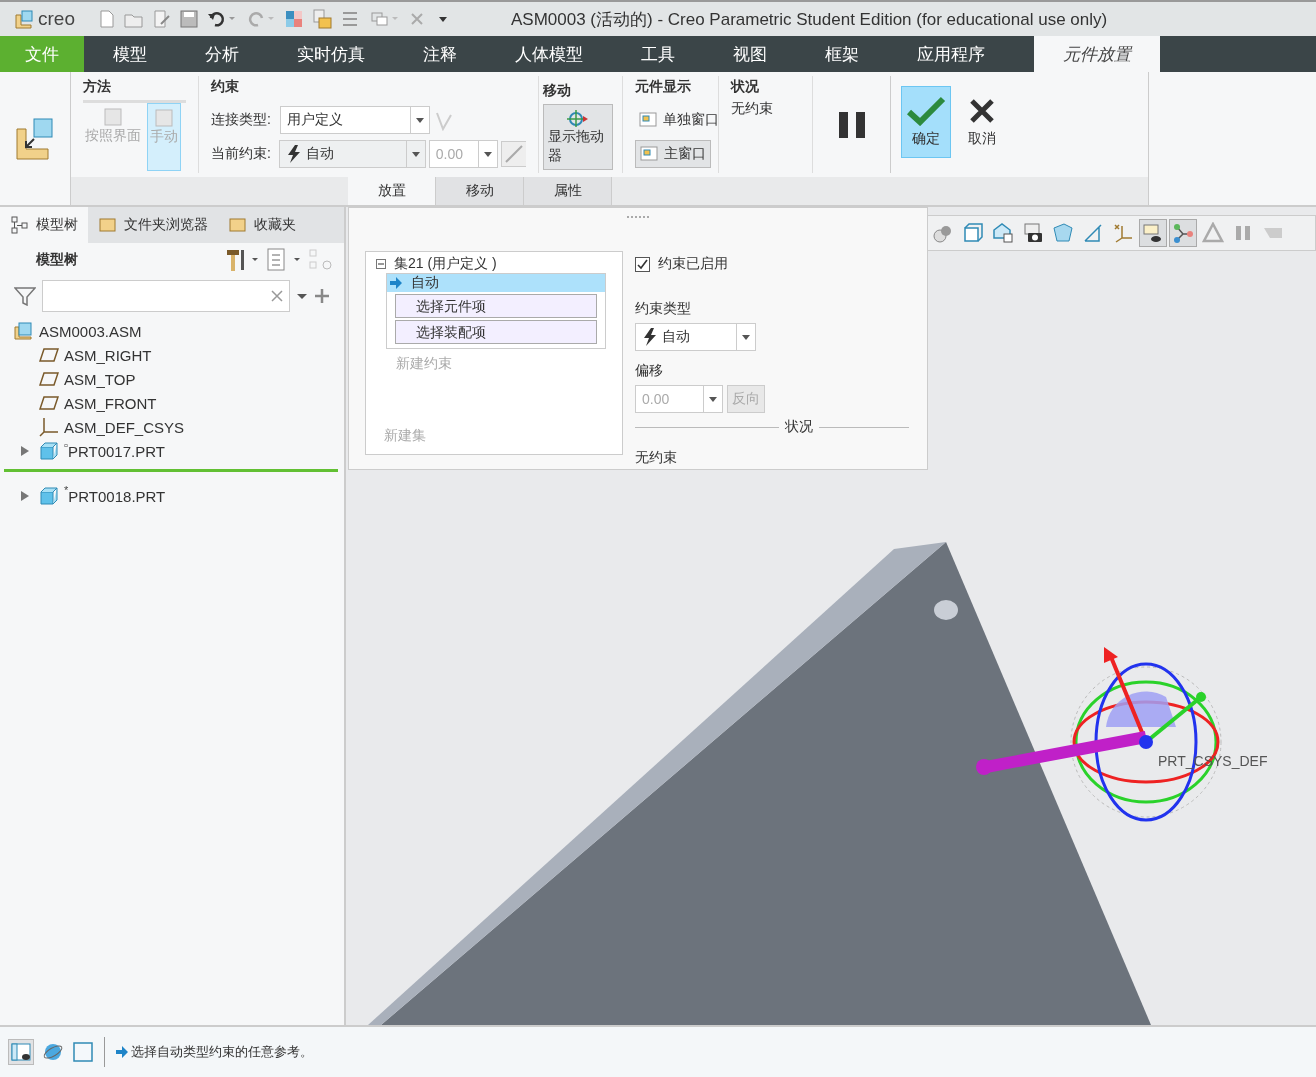 This screenshot has height=1077, width=1316. I want to click on wire-icon, so click(1063, 233).